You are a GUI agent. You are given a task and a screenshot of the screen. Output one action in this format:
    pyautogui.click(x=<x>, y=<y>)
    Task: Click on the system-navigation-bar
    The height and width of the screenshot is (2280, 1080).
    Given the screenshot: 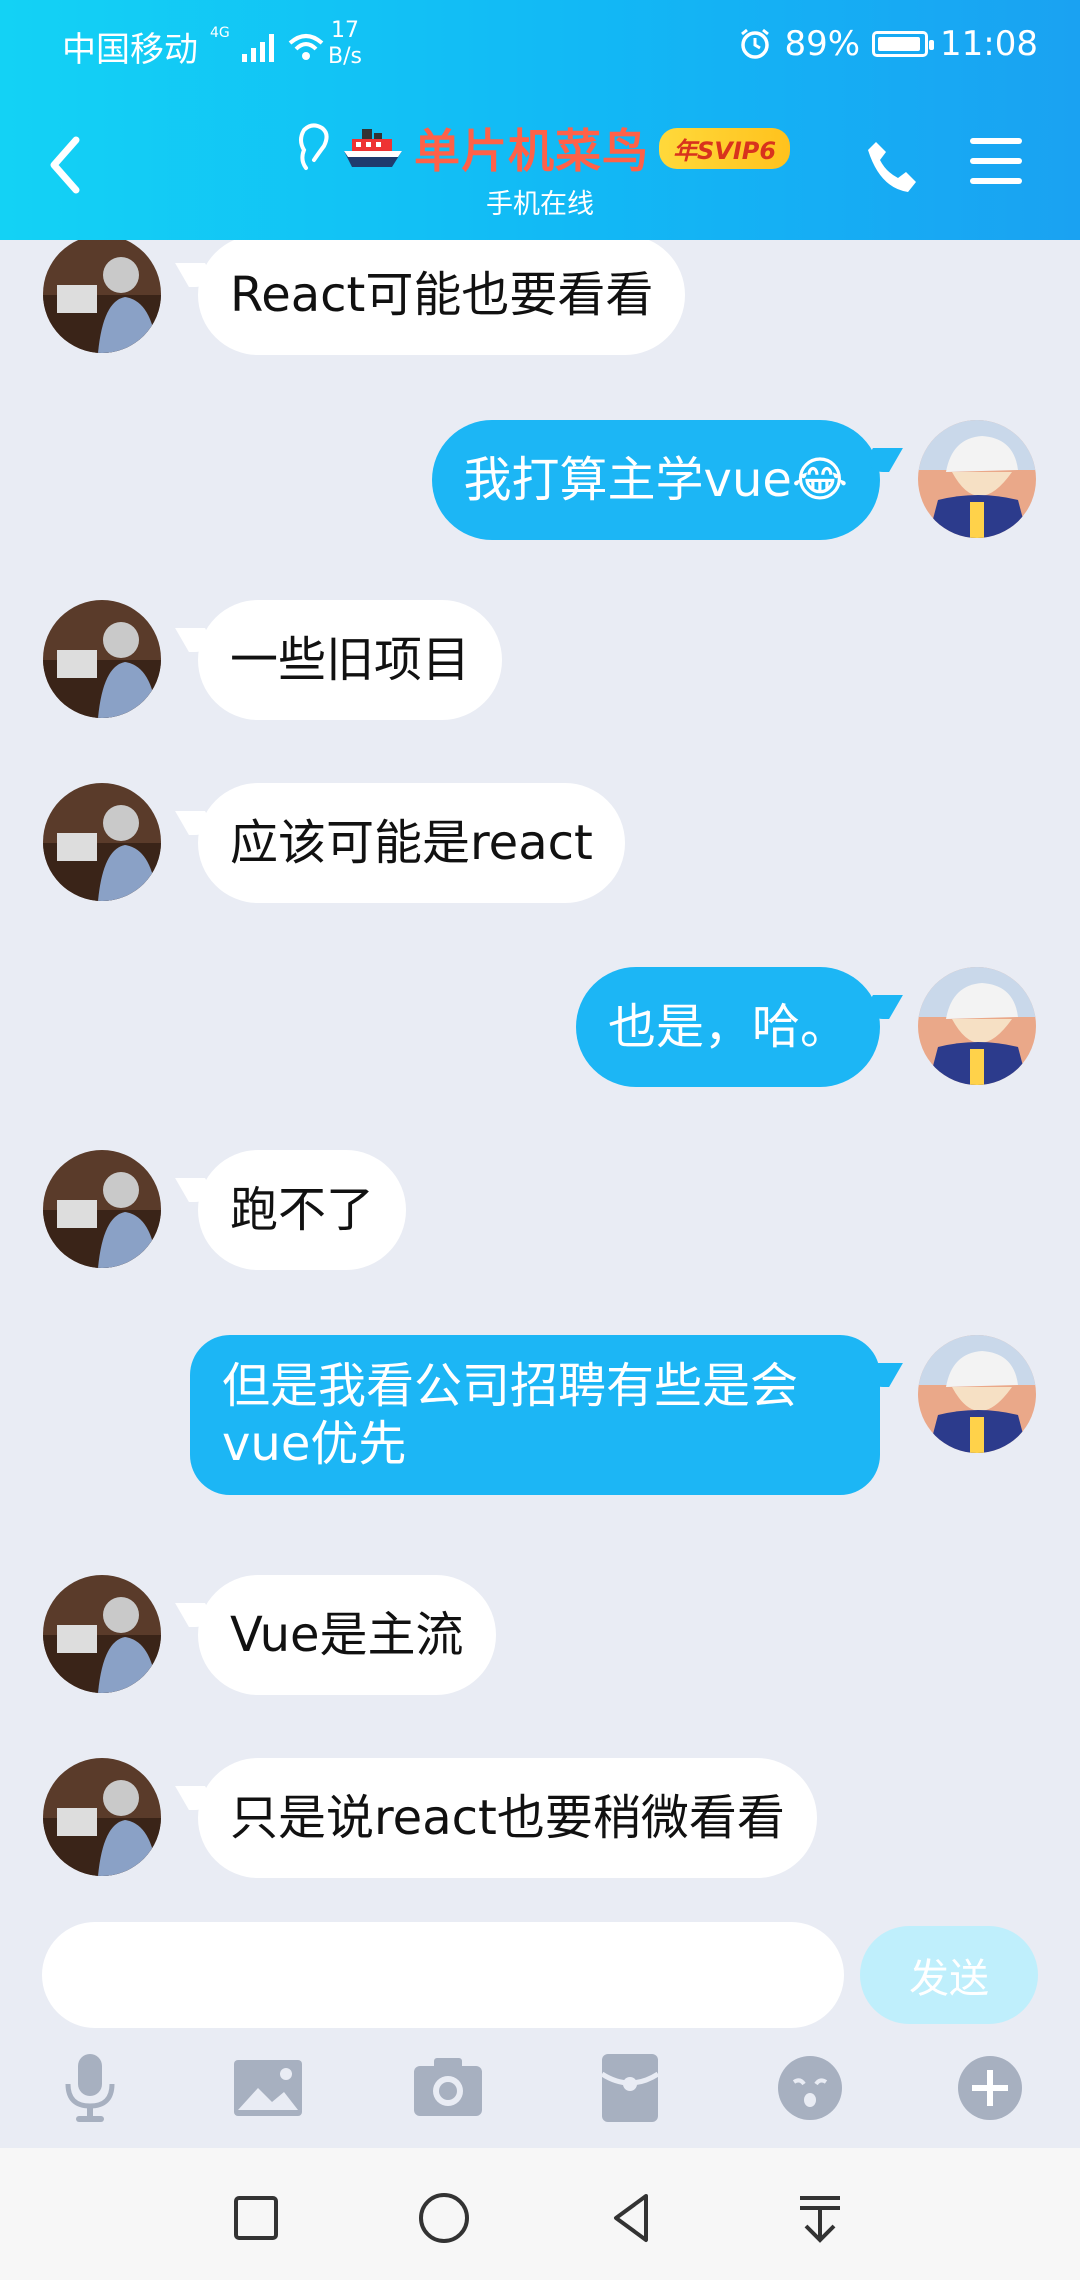 What is the action you would take?
    pyautogui.click(x=540, y=2214)
    